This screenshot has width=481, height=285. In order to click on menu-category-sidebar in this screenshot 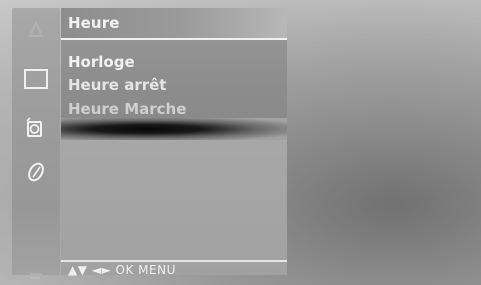, I will do `click(36, 143)`.